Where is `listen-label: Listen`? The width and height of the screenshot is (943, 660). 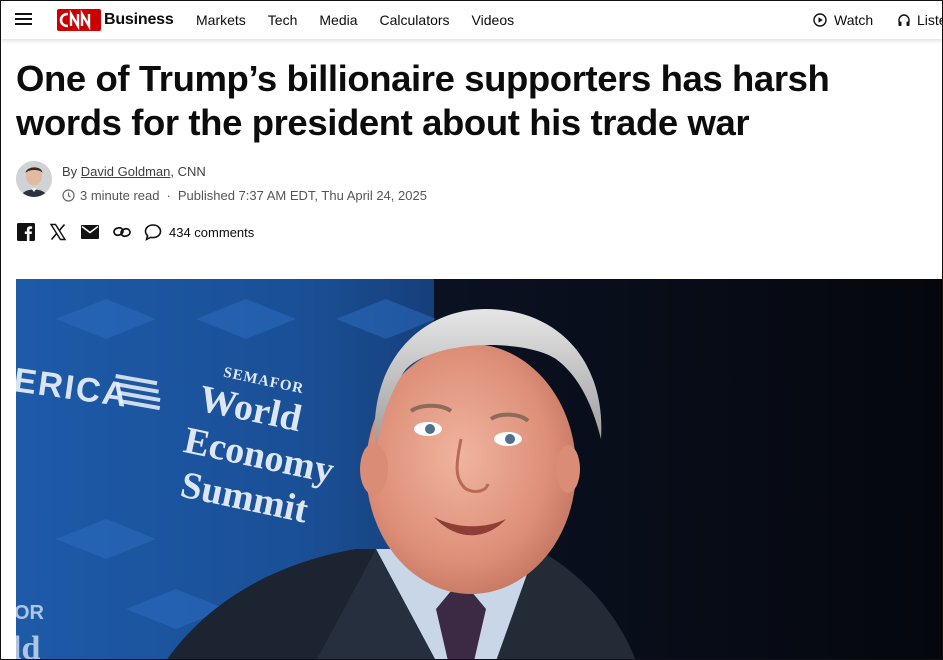 listen-label: Listen is located at coordinates (929, 20).